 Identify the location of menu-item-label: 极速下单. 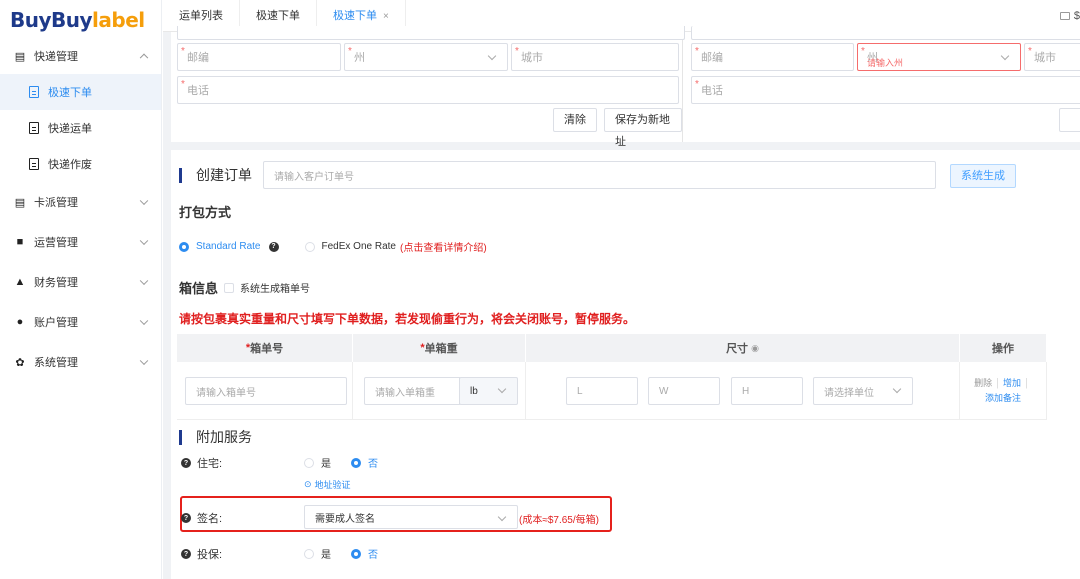
(70, 93).